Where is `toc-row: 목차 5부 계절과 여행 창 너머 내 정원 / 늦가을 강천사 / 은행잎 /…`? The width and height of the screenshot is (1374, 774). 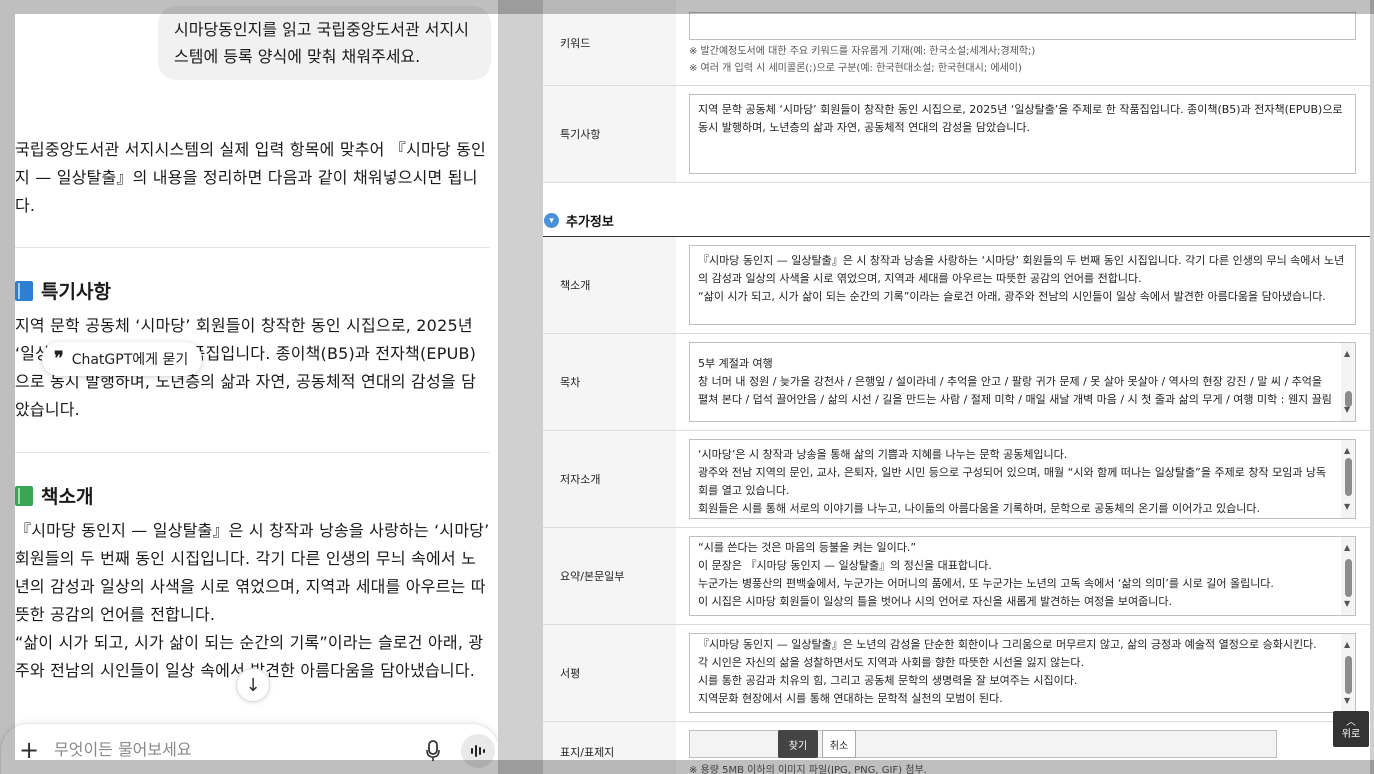 toc-row: 목차 5부 계절과 여행 창 너머 내 정원 / 늦가을 강천사 / 은행잎 /… is located at coordinates (956, 382).